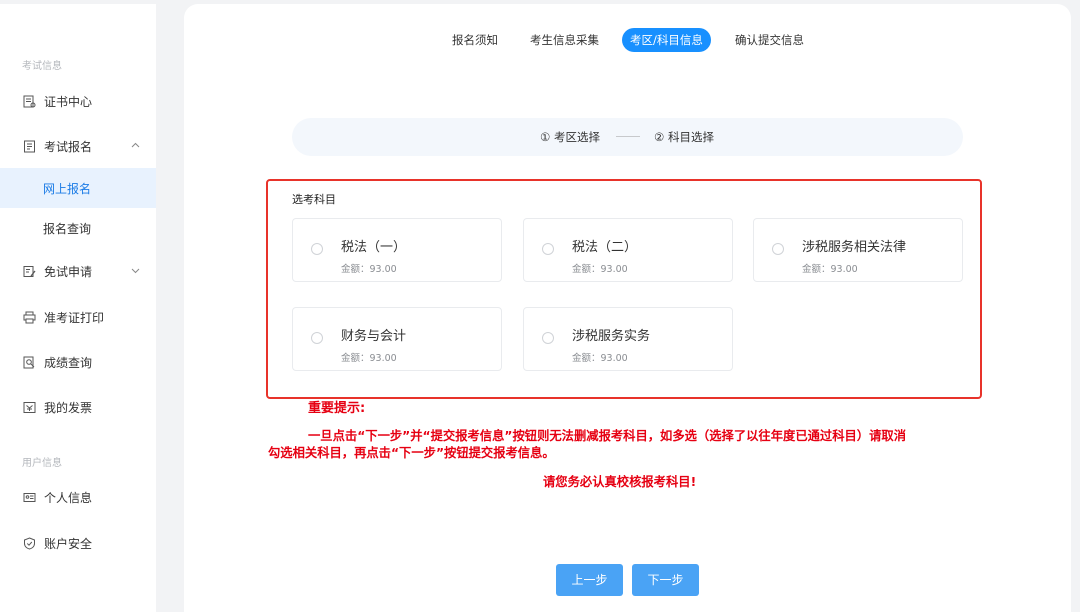  I want to click on id-card-icon, so click(29, 497).